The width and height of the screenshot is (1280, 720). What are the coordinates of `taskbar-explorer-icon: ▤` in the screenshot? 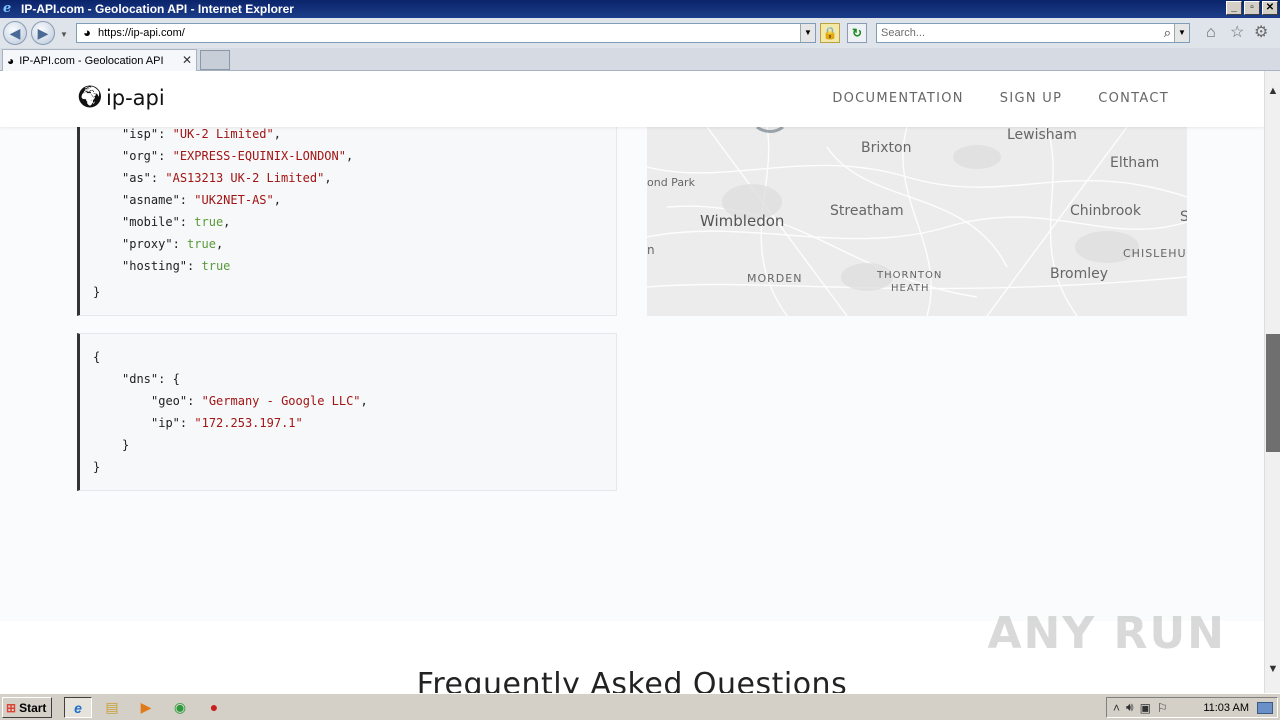 It's located at (112, 707).